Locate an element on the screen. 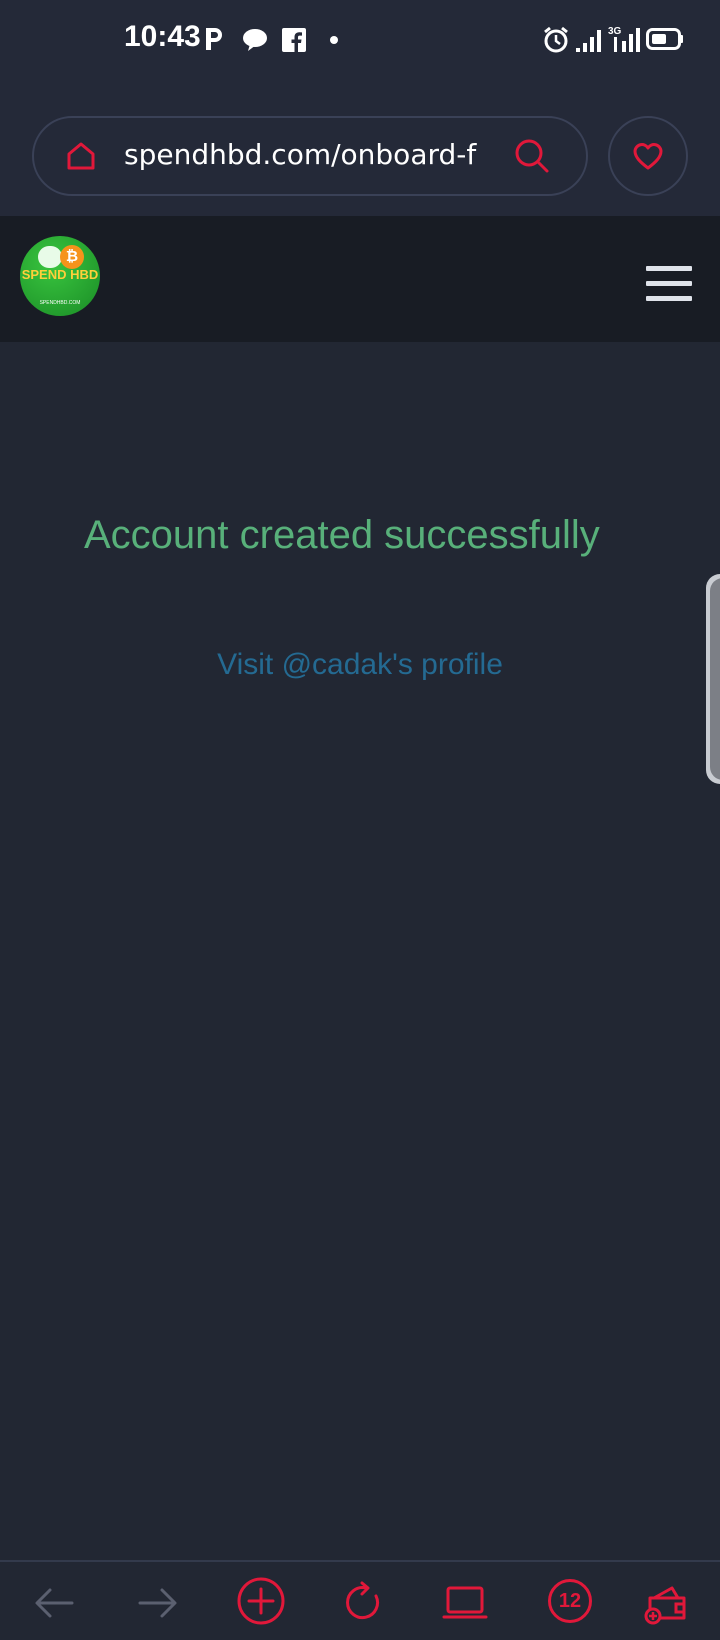  desktop-mode-button is located at coordinates (465, 1603).